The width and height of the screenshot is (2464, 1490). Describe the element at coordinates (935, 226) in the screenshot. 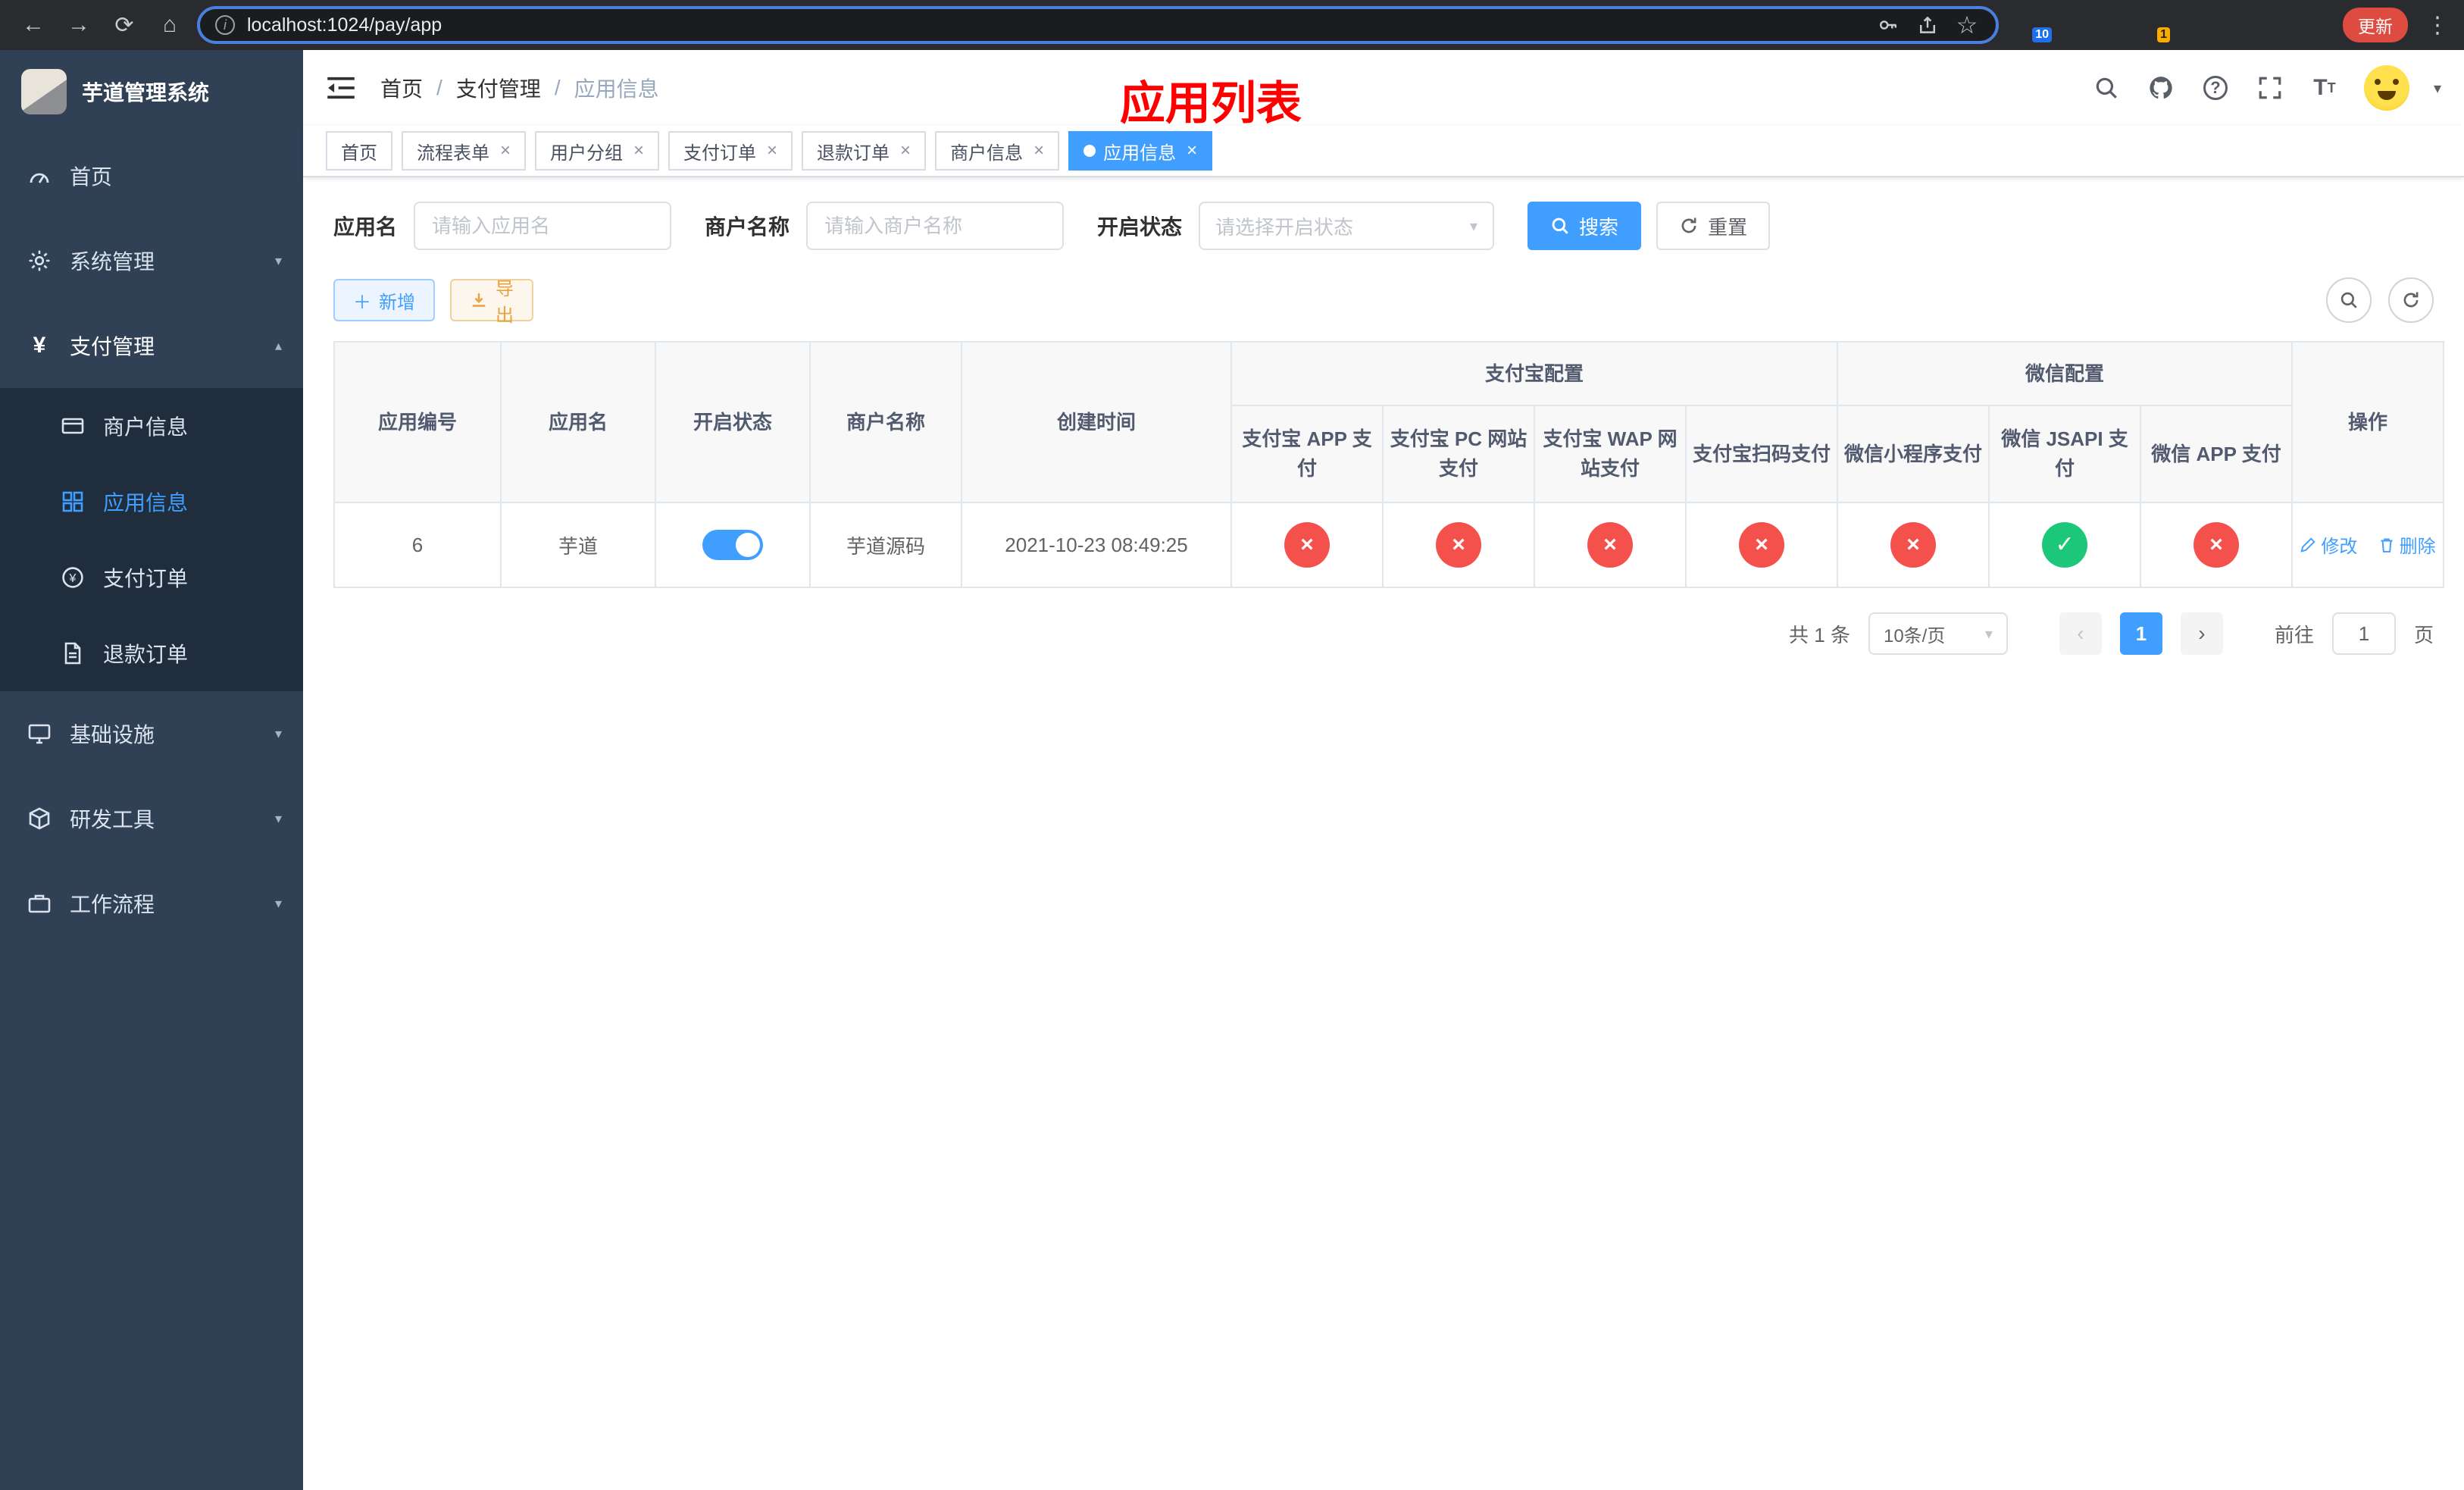

I see `merchant-name-input` at that location.